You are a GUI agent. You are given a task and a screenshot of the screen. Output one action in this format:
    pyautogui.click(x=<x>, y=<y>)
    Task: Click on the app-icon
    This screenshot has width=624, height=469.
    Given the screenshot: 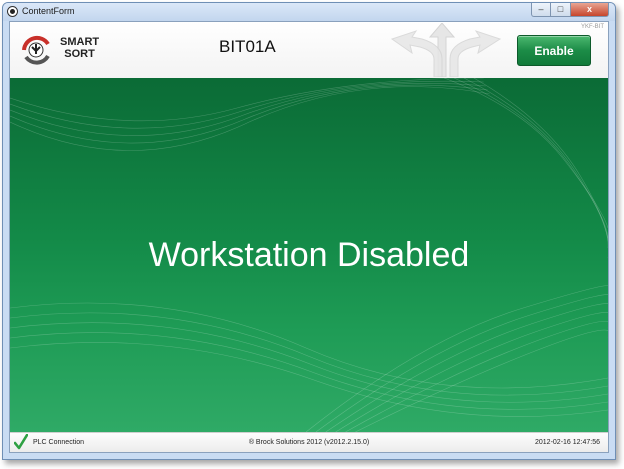 What is the action you would take?
    pyautogui.click(x=12, y=11)
    